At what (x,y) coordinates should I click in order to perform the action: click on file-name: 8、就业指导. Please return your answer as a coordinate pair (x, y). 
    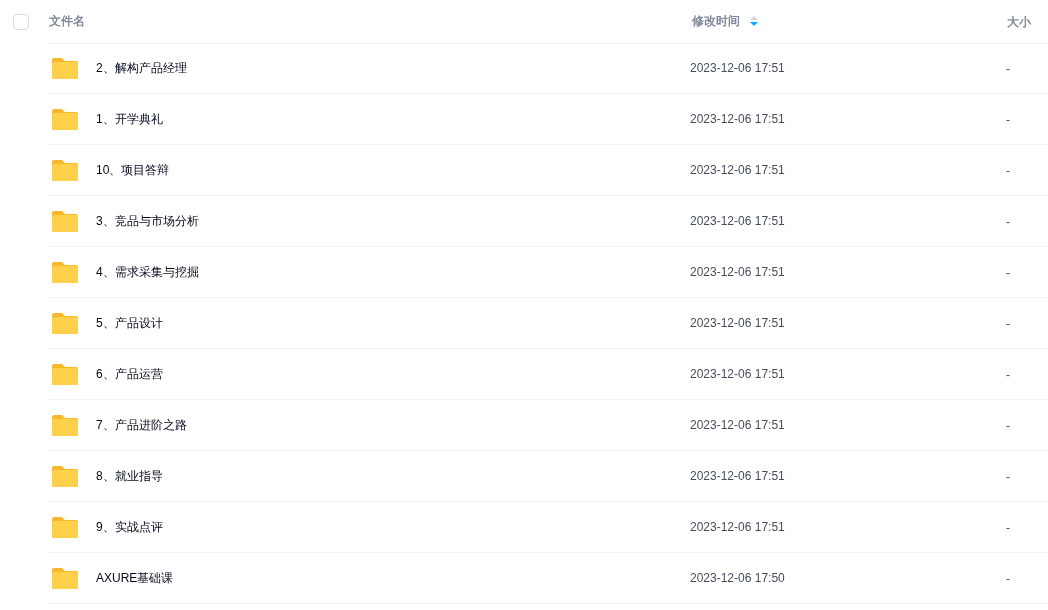
    Looking at the image, I should click on (129, 476).